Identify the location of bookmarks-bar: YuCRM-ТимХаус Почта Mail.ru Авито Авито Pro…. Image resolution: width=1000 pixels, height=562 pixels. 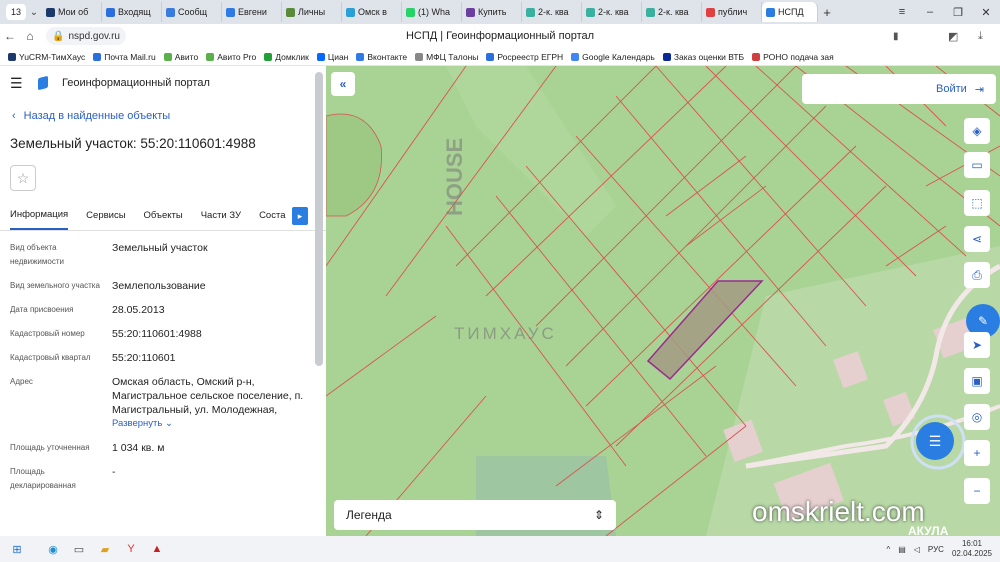
(500, 57).